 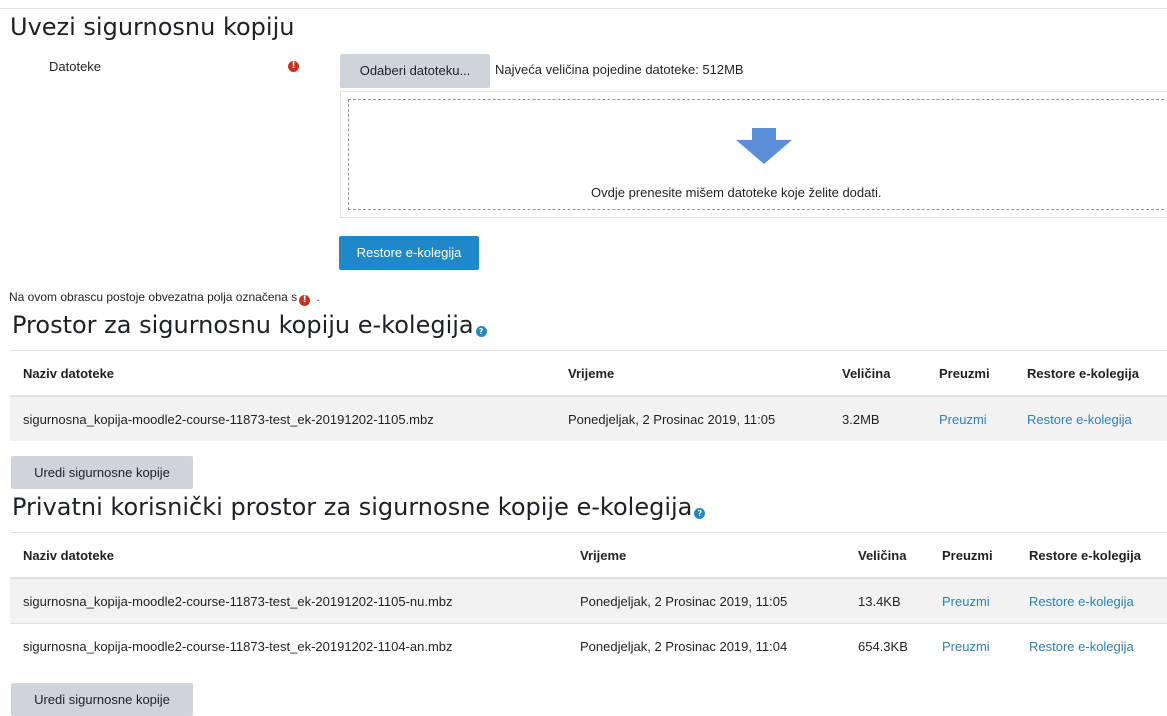 I want to click on course-backup-area-title: Prostor za sigurnosnu kopiju e-kolegija?, so click(x=249, y=325).